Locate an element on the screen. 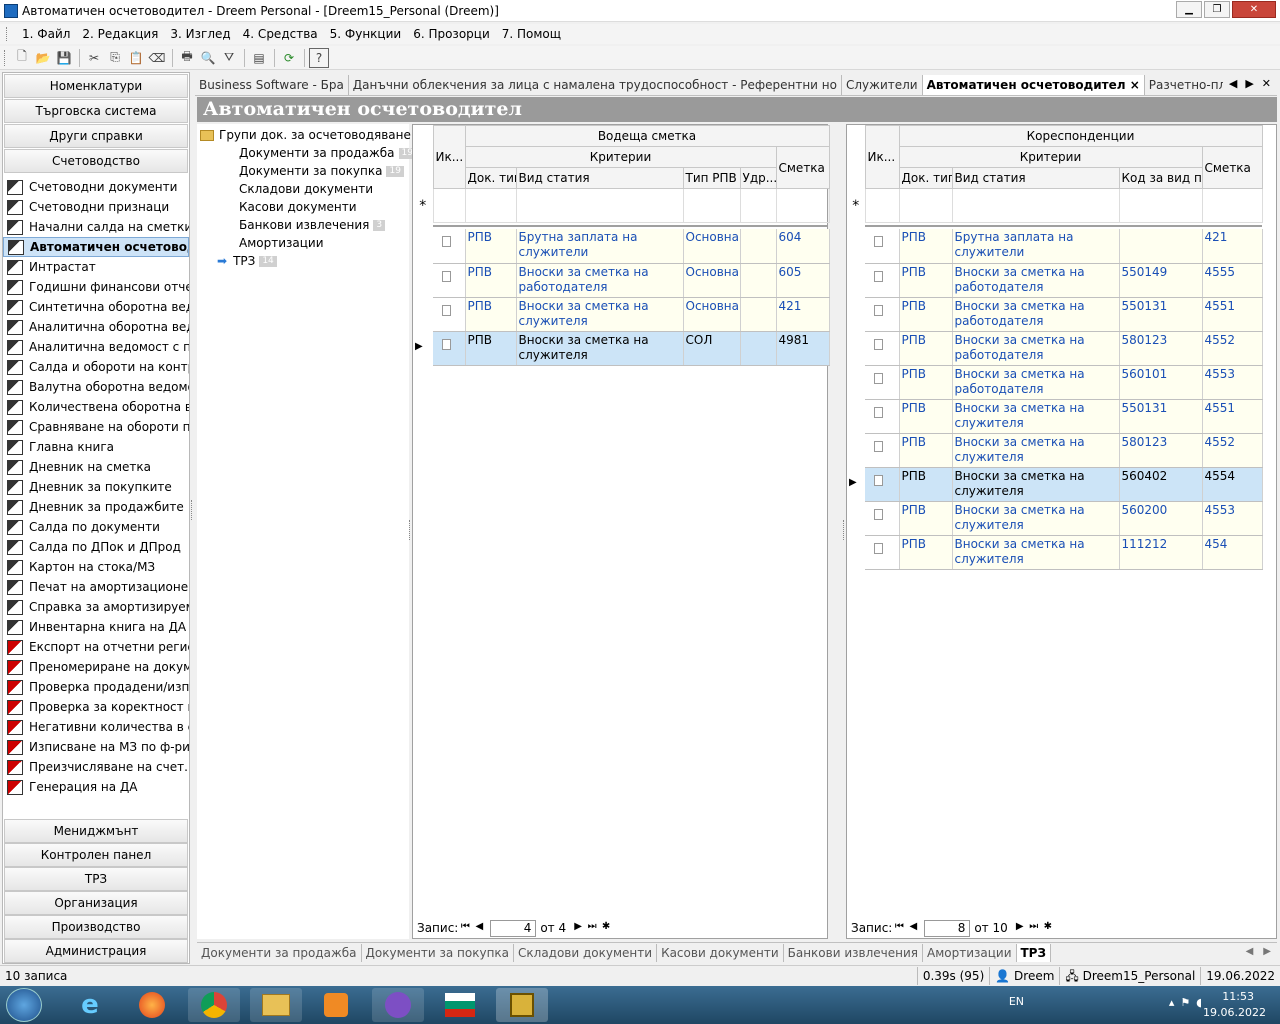 This screenshot has height=1024, width=1280. nav-item: Интрастат is located at coordinates (96, 267).